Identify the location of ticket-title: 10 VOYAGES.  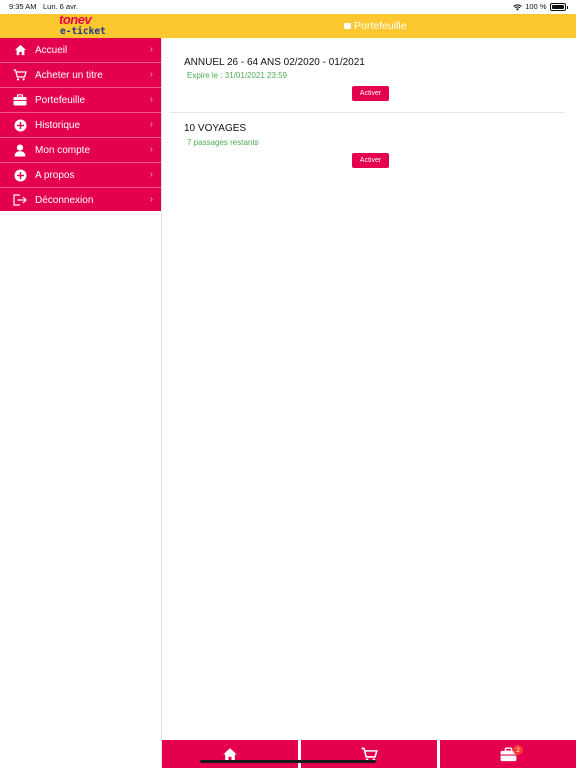
(215, 128).